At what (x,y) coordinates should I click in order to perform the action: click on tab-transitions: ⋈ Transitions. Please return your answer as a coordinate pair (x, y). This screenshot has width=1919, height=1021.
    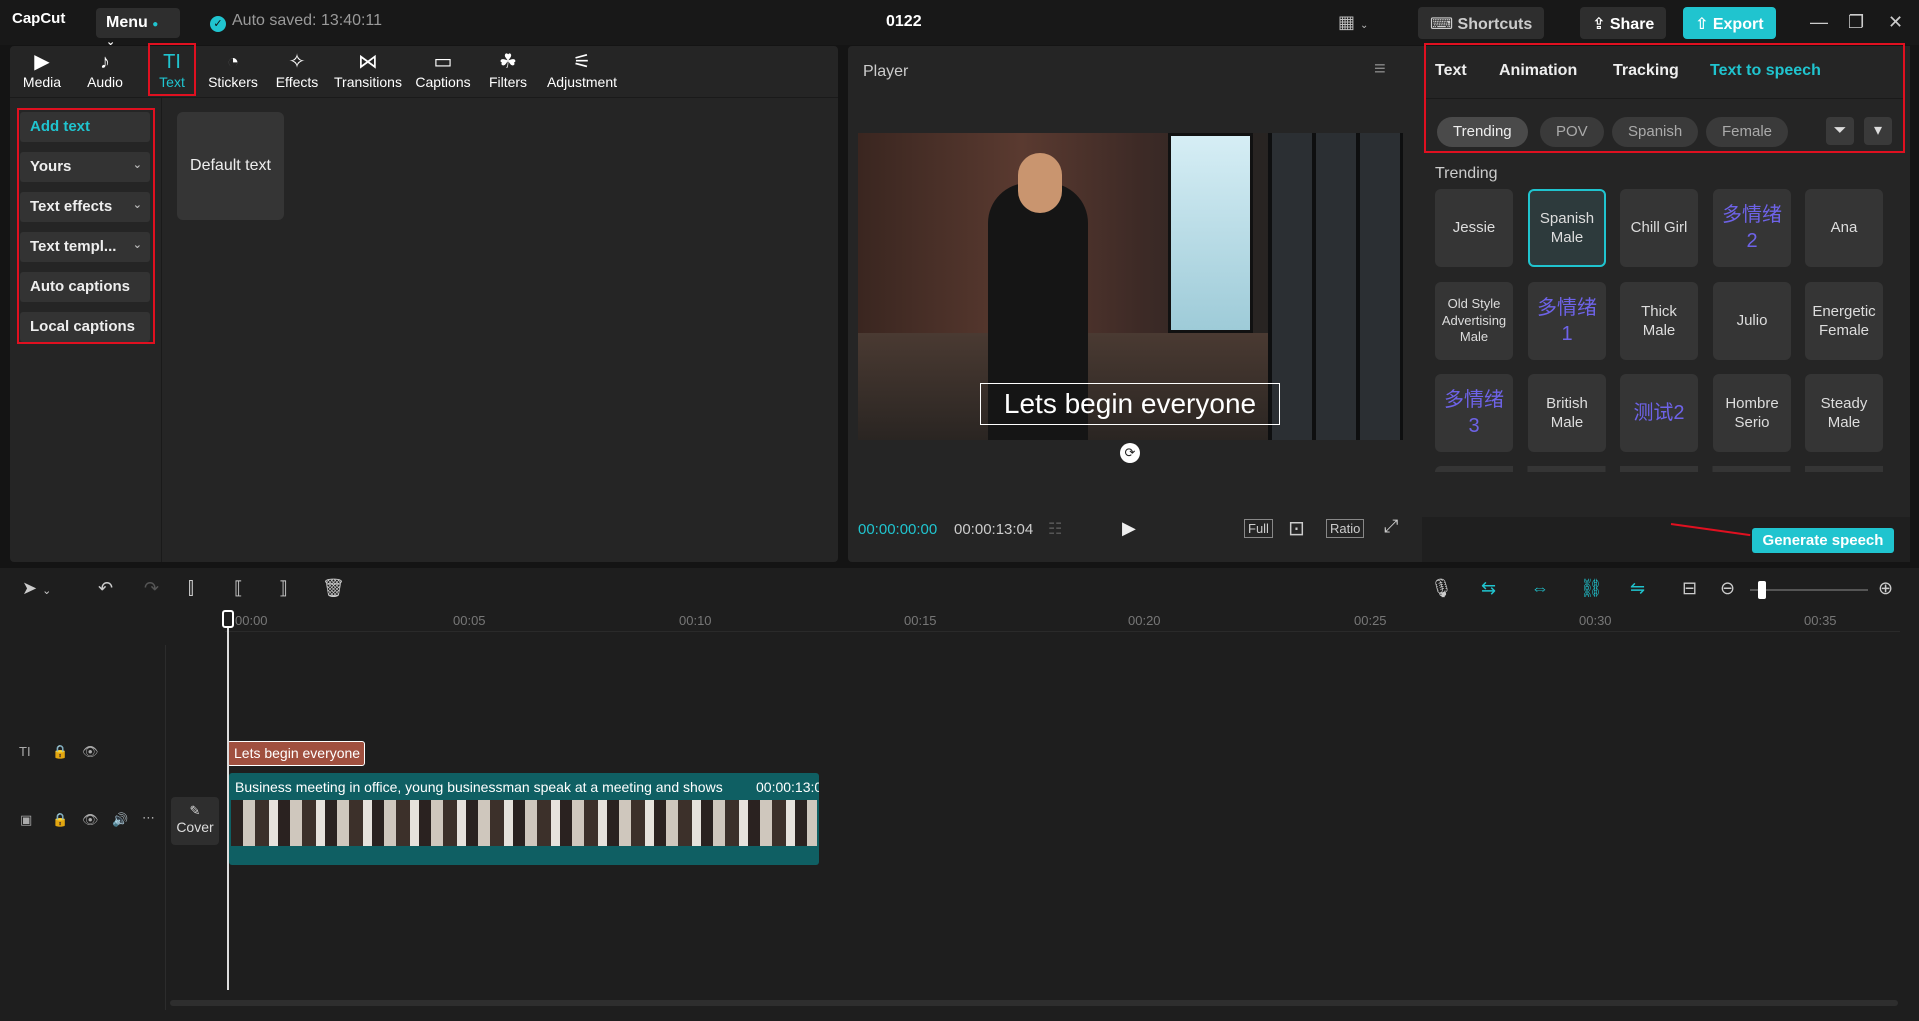
    Looking at the image, I should click on (368, 70).